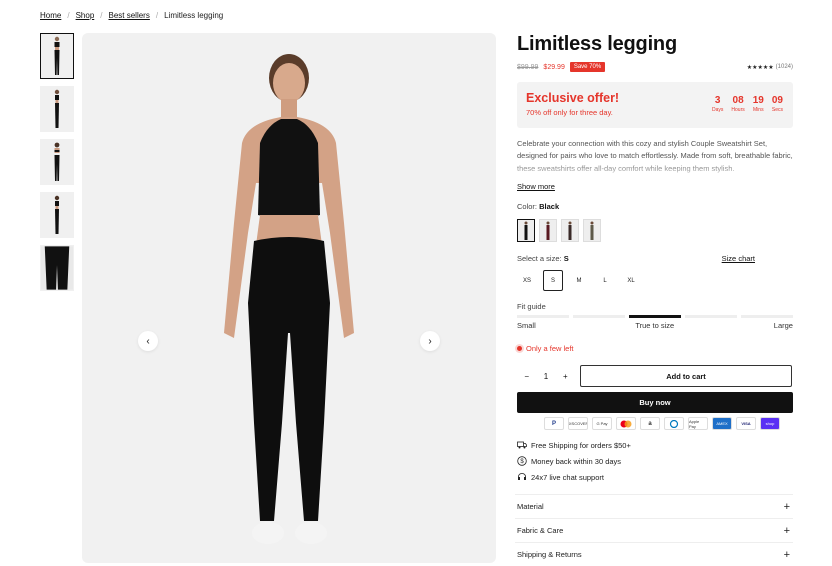 This screenshot has height=566, width=832. Describe the element at coordinates (587, 67) in the screenshot. I see `save-badge: Save 70%` at that location.